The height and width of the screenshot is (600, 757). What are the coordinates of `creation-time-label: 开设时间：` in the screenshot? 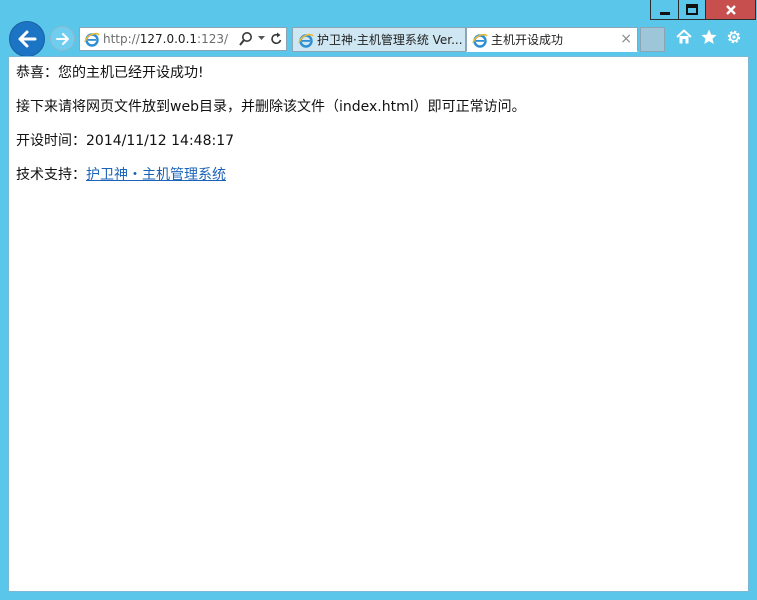 It's located at (51, 141).